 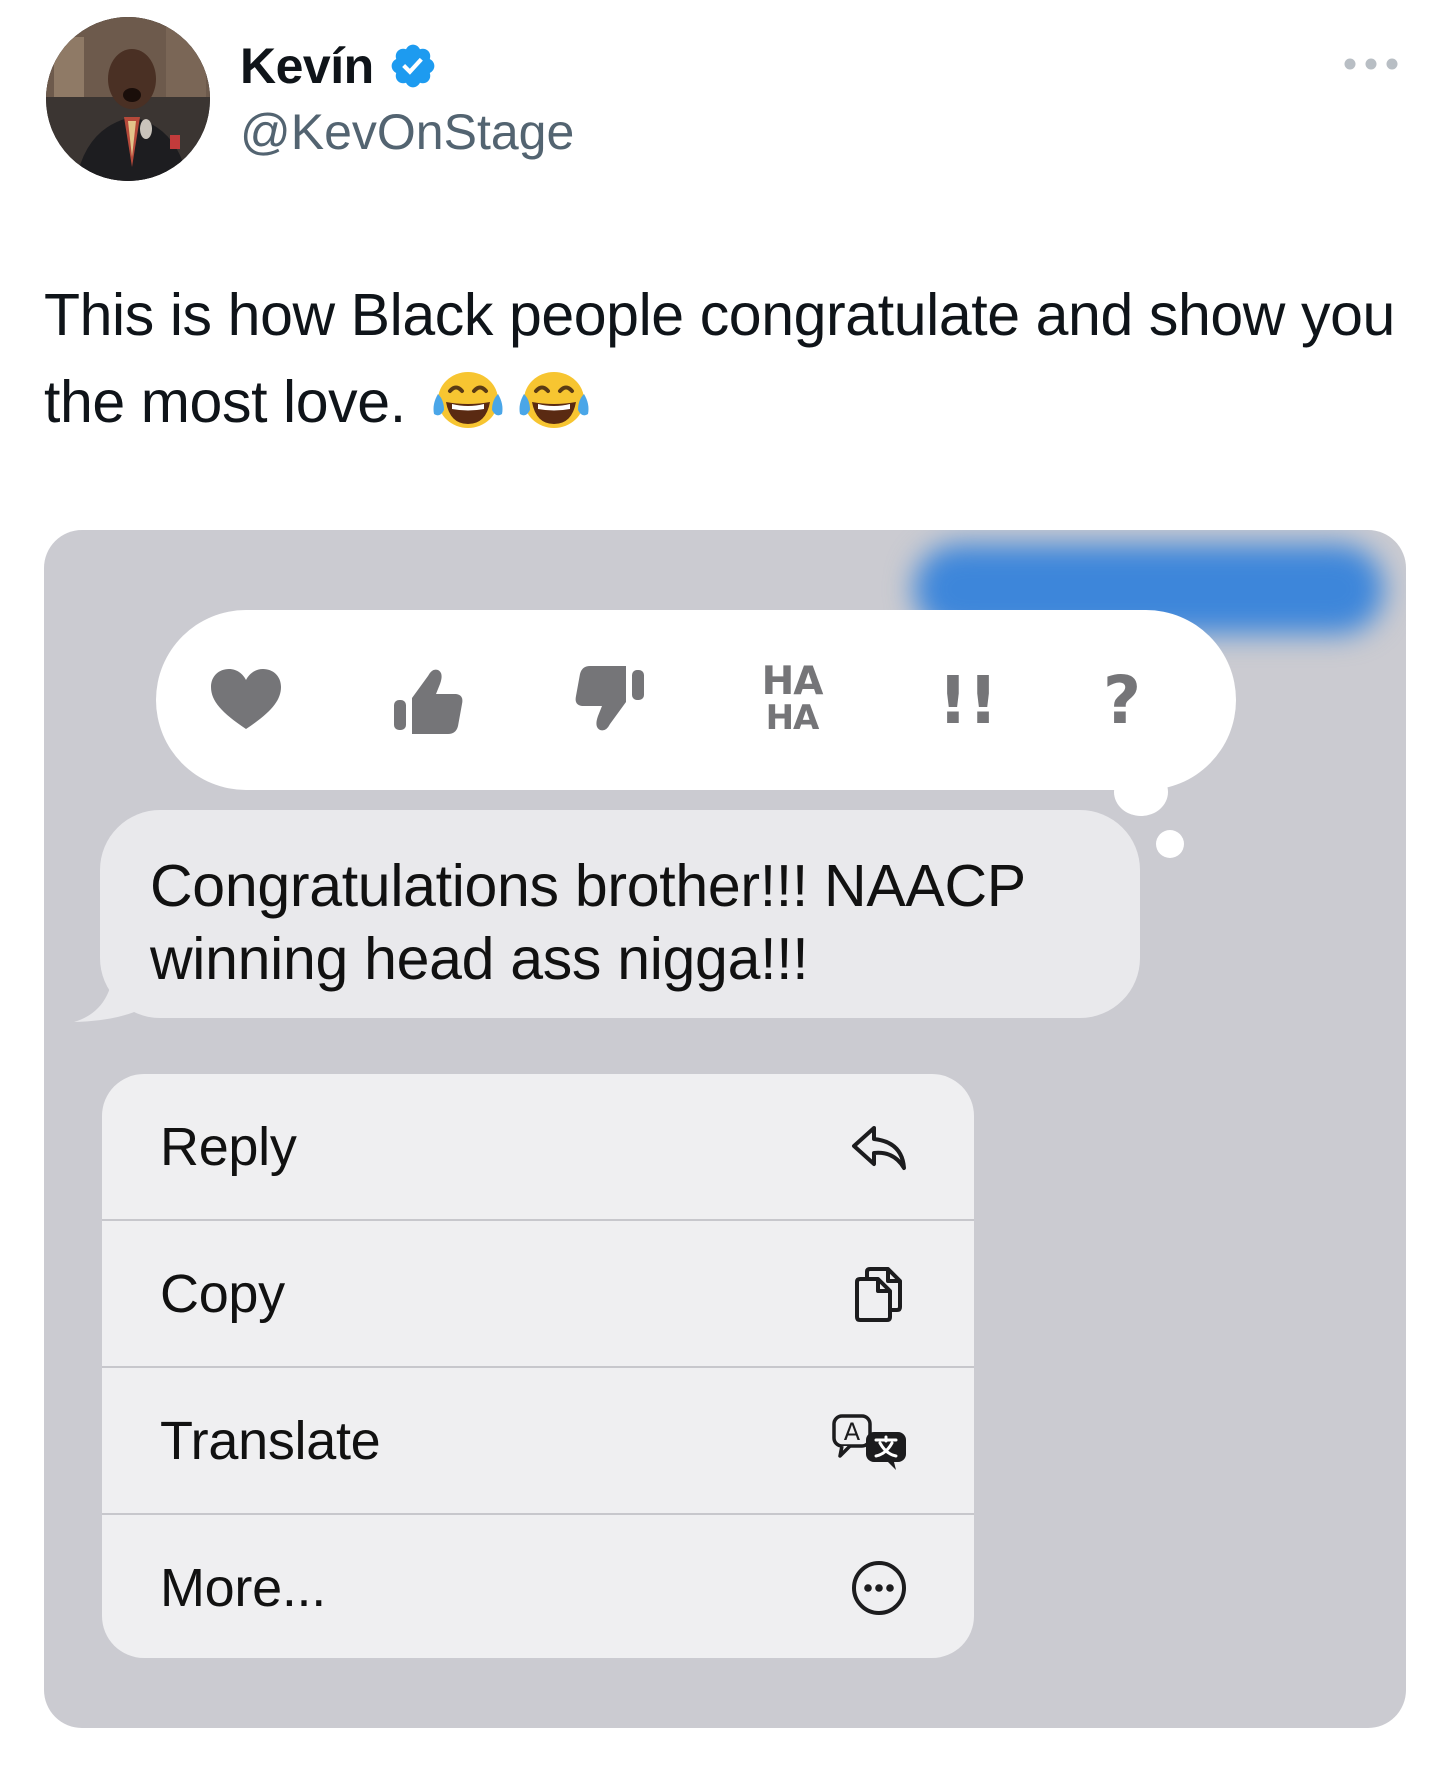 I want to click on menu-item-label: Reply, so click(x=228, y=1147).